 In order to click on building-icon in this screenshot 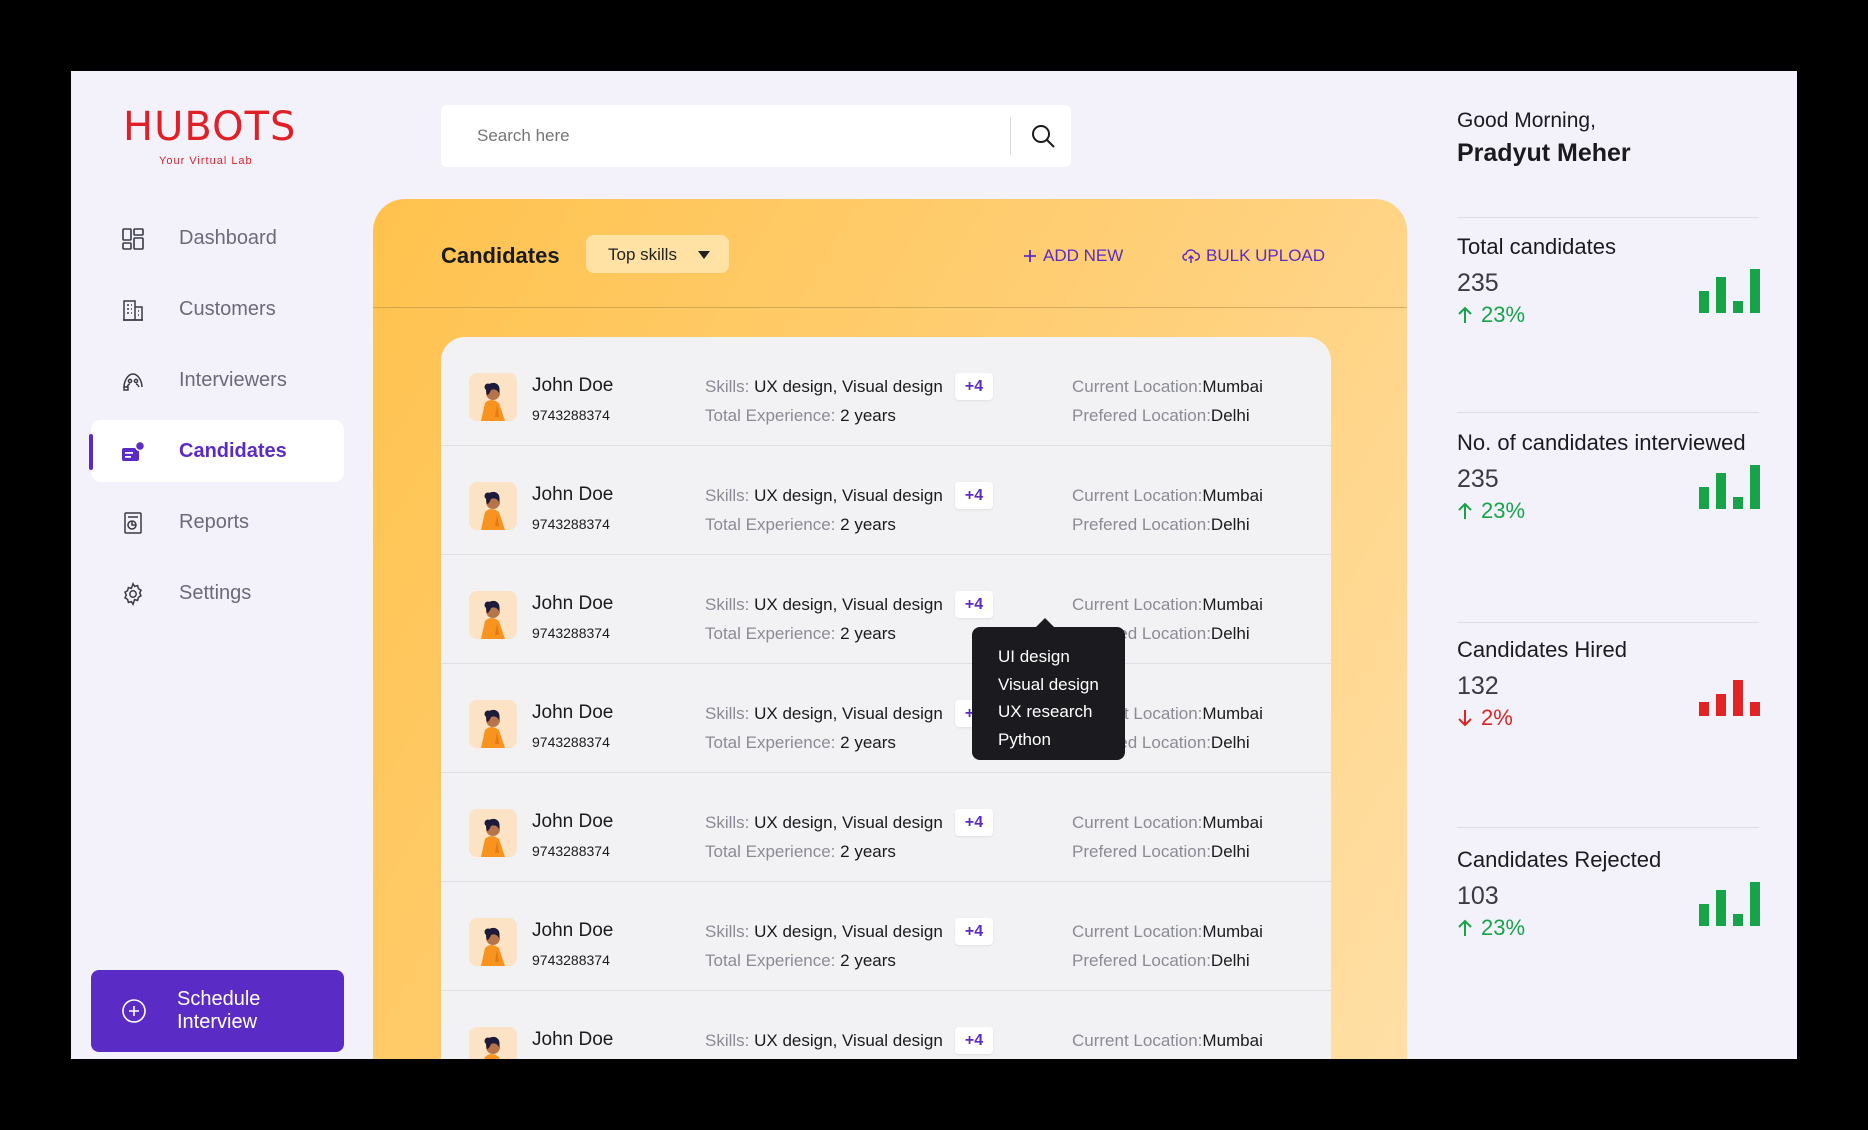, I will do `click(133, 310)`.